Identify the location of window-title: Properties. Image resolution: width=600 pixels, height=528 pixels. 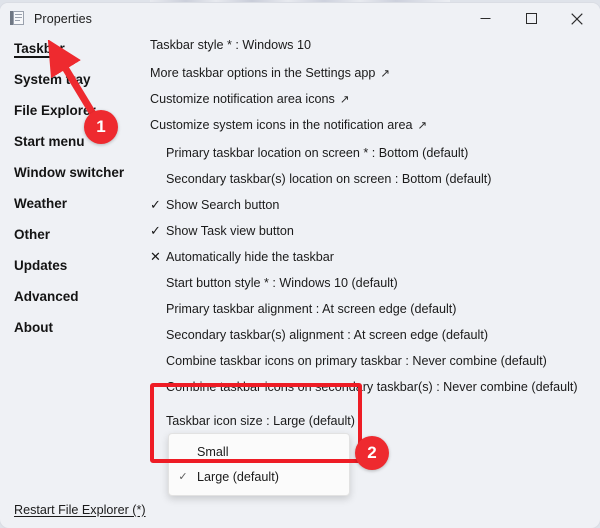
(63, 18).